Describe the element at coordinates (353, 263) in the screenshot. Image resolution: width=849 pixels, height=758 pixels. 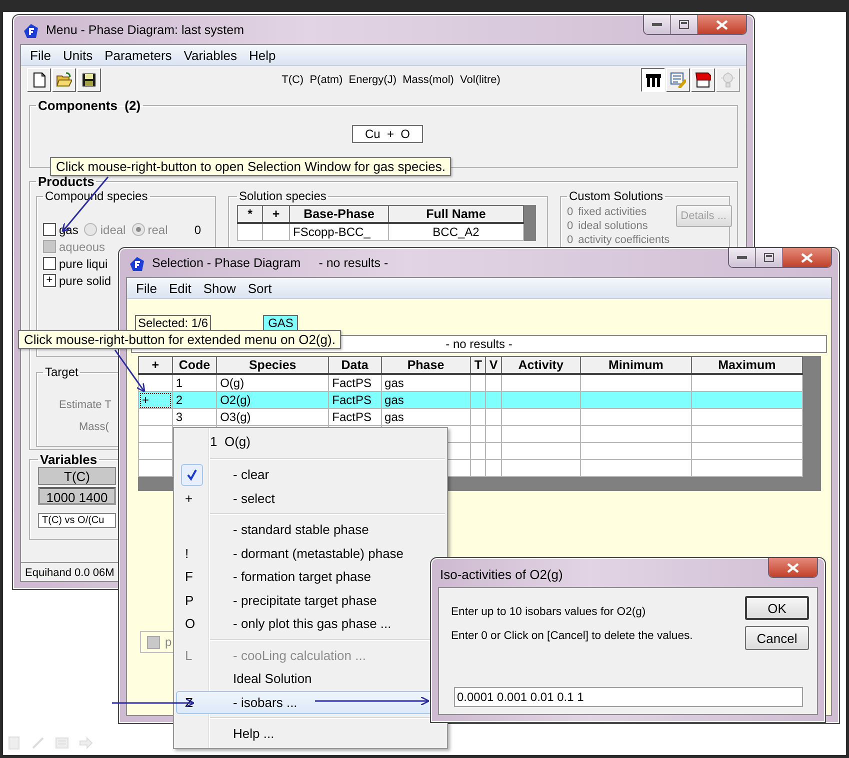
I see `window-subtitle: - no results -` at that location.